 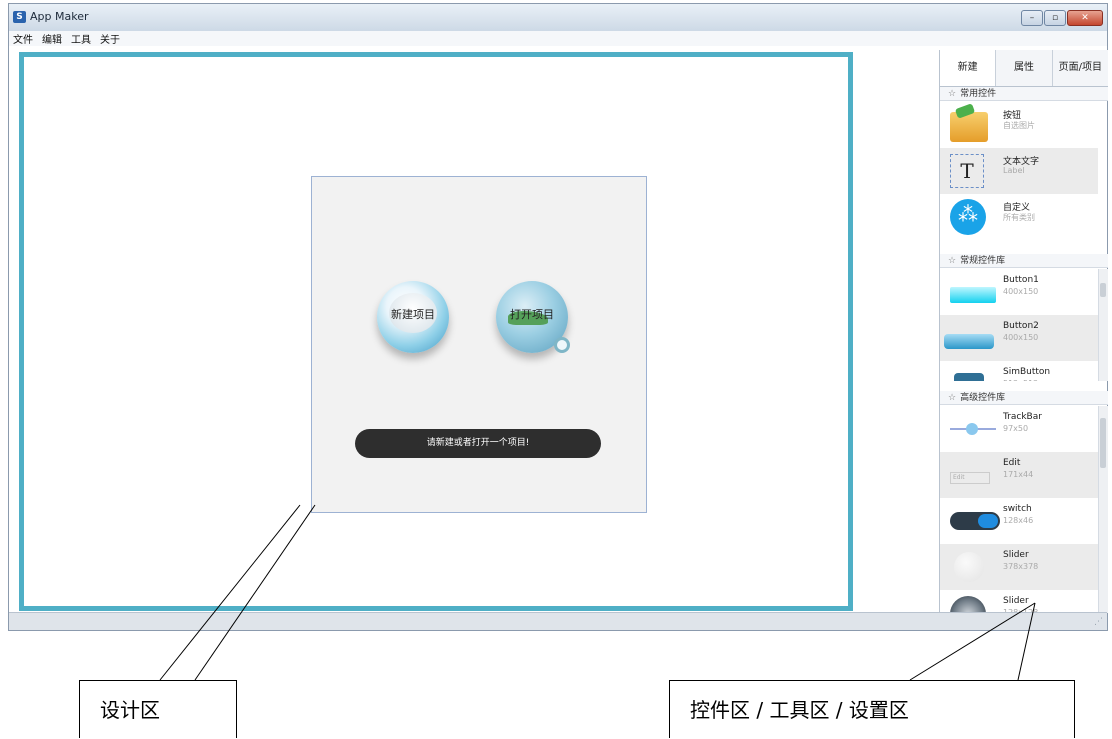 I want to click on trackbar-icon, so click(x=973, y=429).